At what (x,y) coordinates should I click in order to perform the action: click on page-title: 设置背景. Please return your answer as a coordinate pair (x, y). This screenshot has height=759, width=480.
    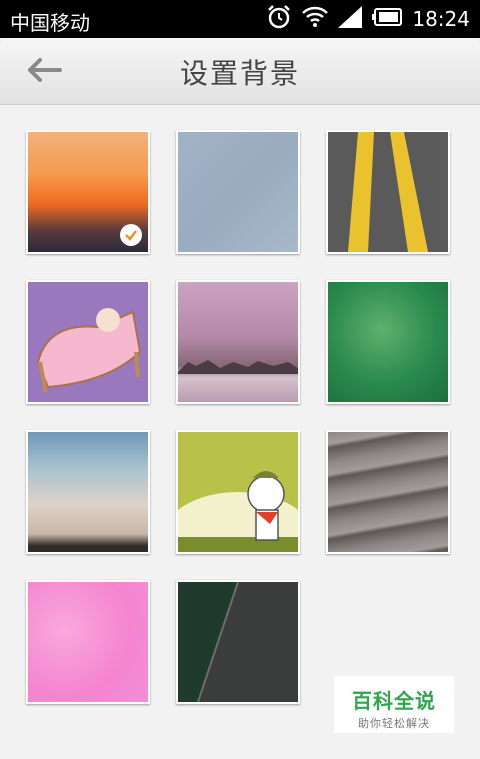
    Looking at the image, I should click on (239, 73).